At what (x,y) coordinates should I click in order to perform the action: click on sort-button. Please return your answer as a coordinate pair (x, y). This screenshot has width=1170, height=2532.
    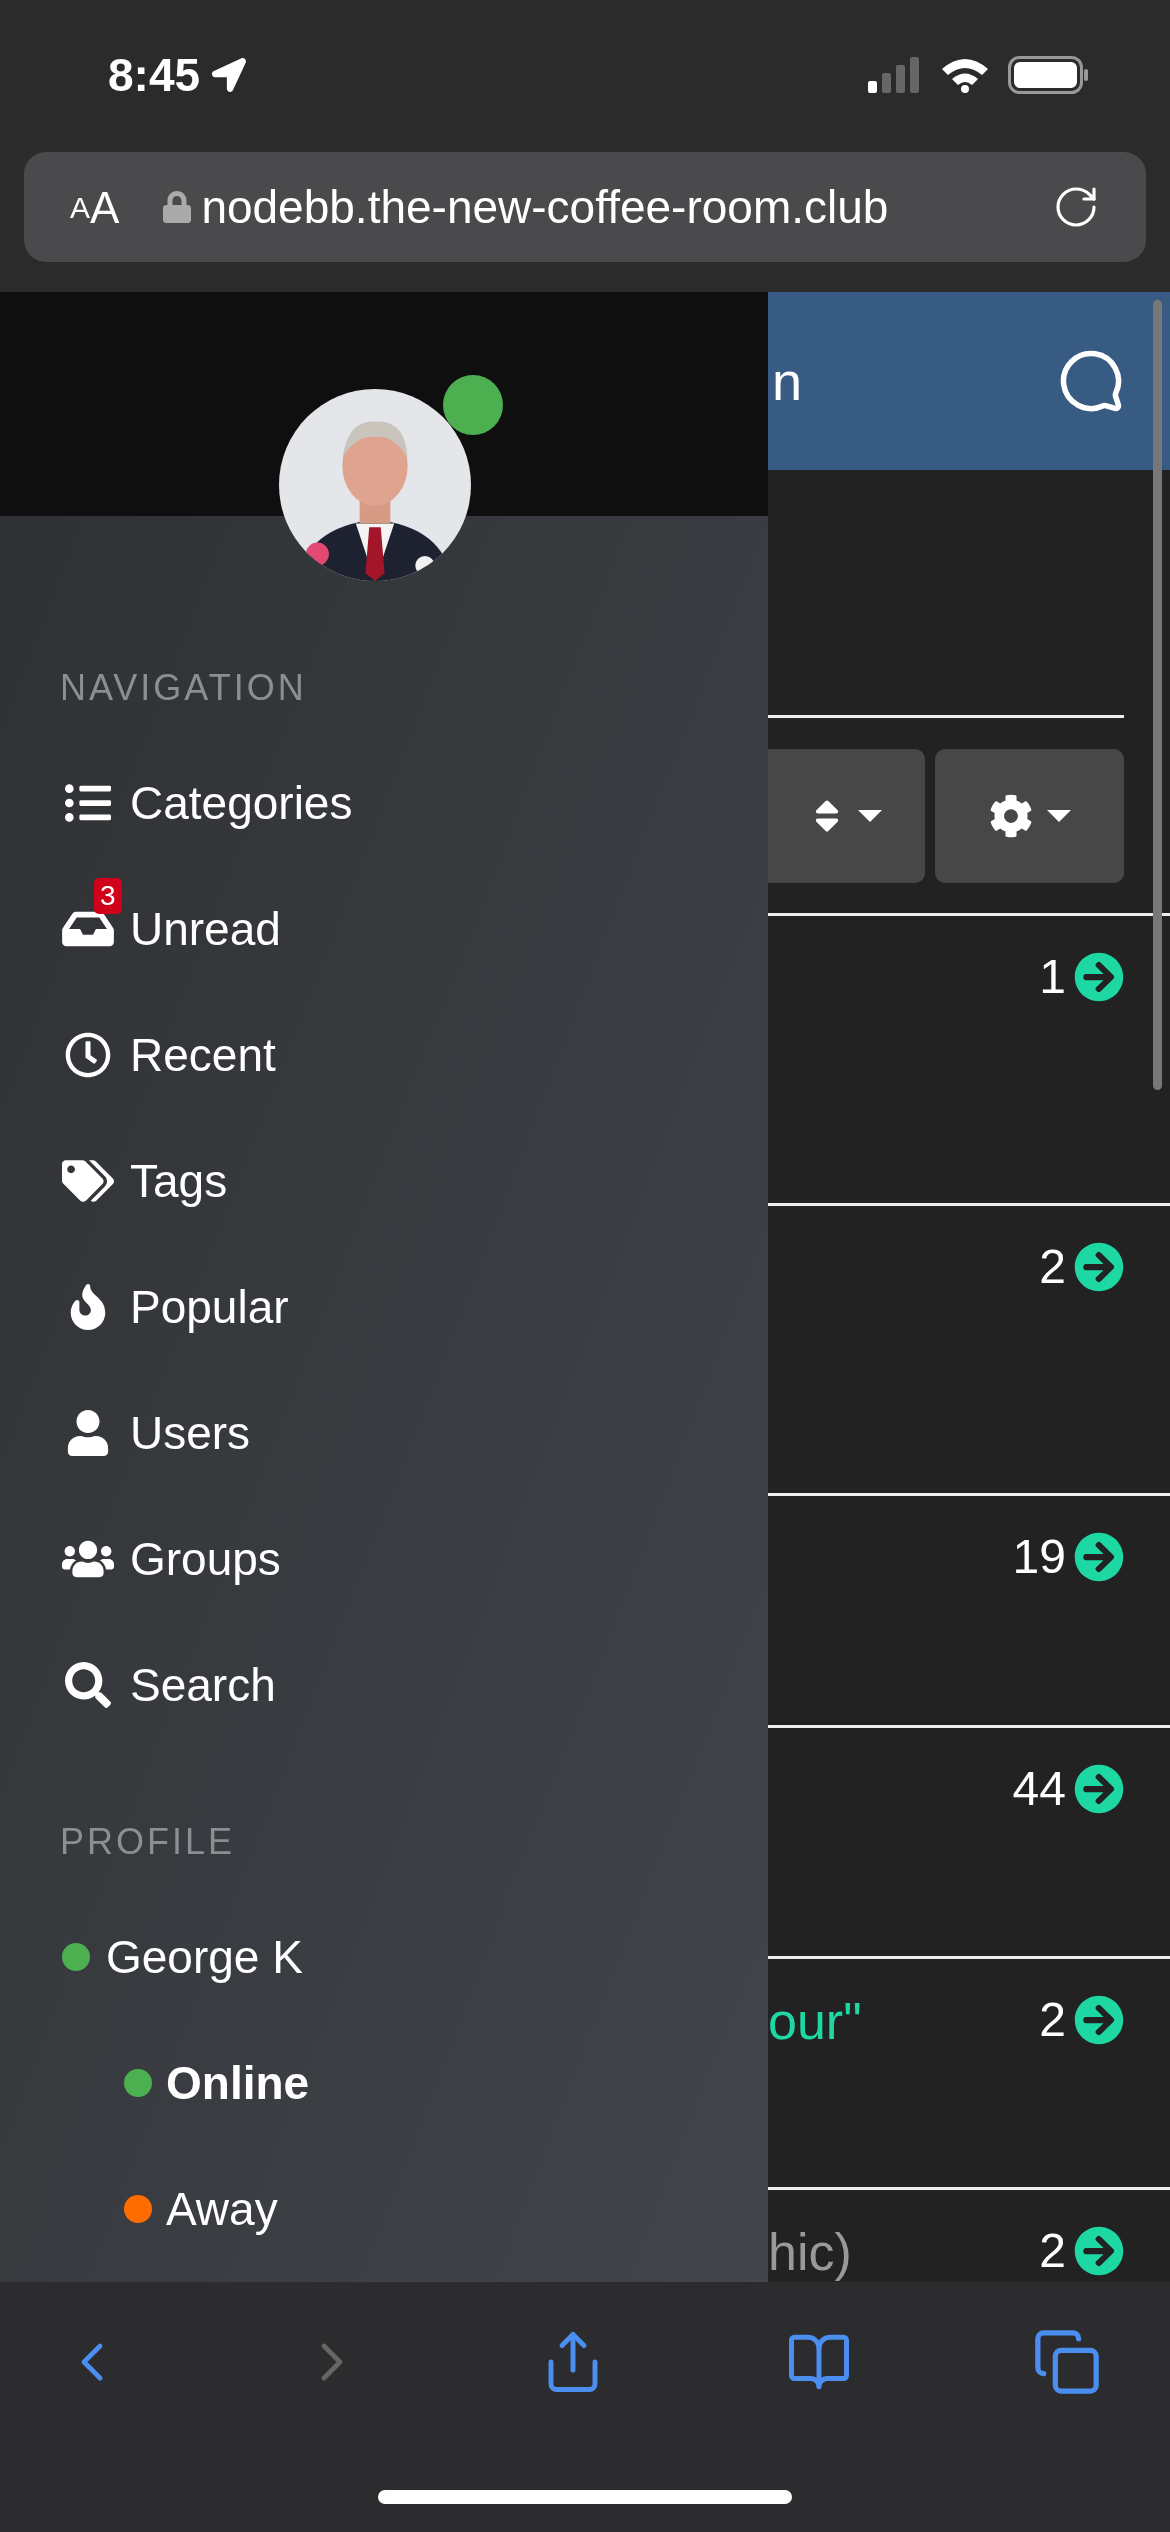
    Looking at the image, I should click on (846, 815).